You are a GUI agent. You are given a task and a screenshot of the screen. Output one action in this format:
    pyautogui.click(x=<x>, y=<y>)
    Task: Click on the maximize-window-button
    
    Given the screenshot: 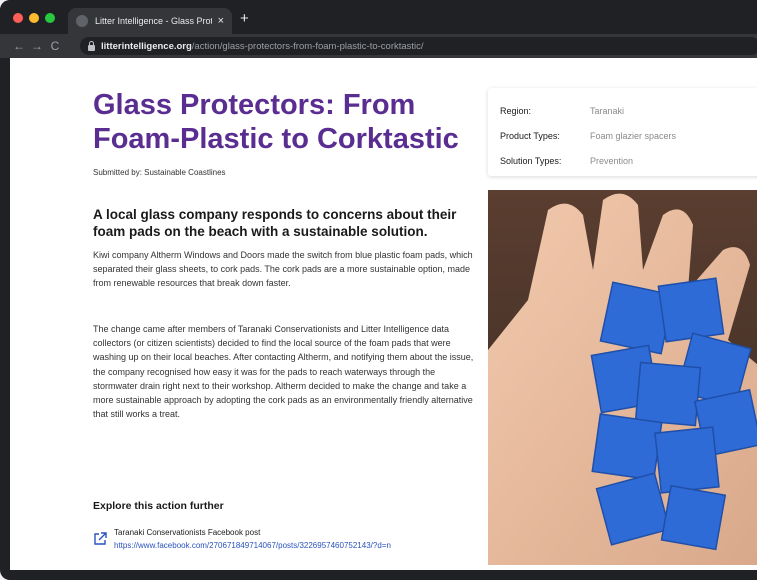 What is the action you would take?
    pyautogui.click(x=50, y=18)
    